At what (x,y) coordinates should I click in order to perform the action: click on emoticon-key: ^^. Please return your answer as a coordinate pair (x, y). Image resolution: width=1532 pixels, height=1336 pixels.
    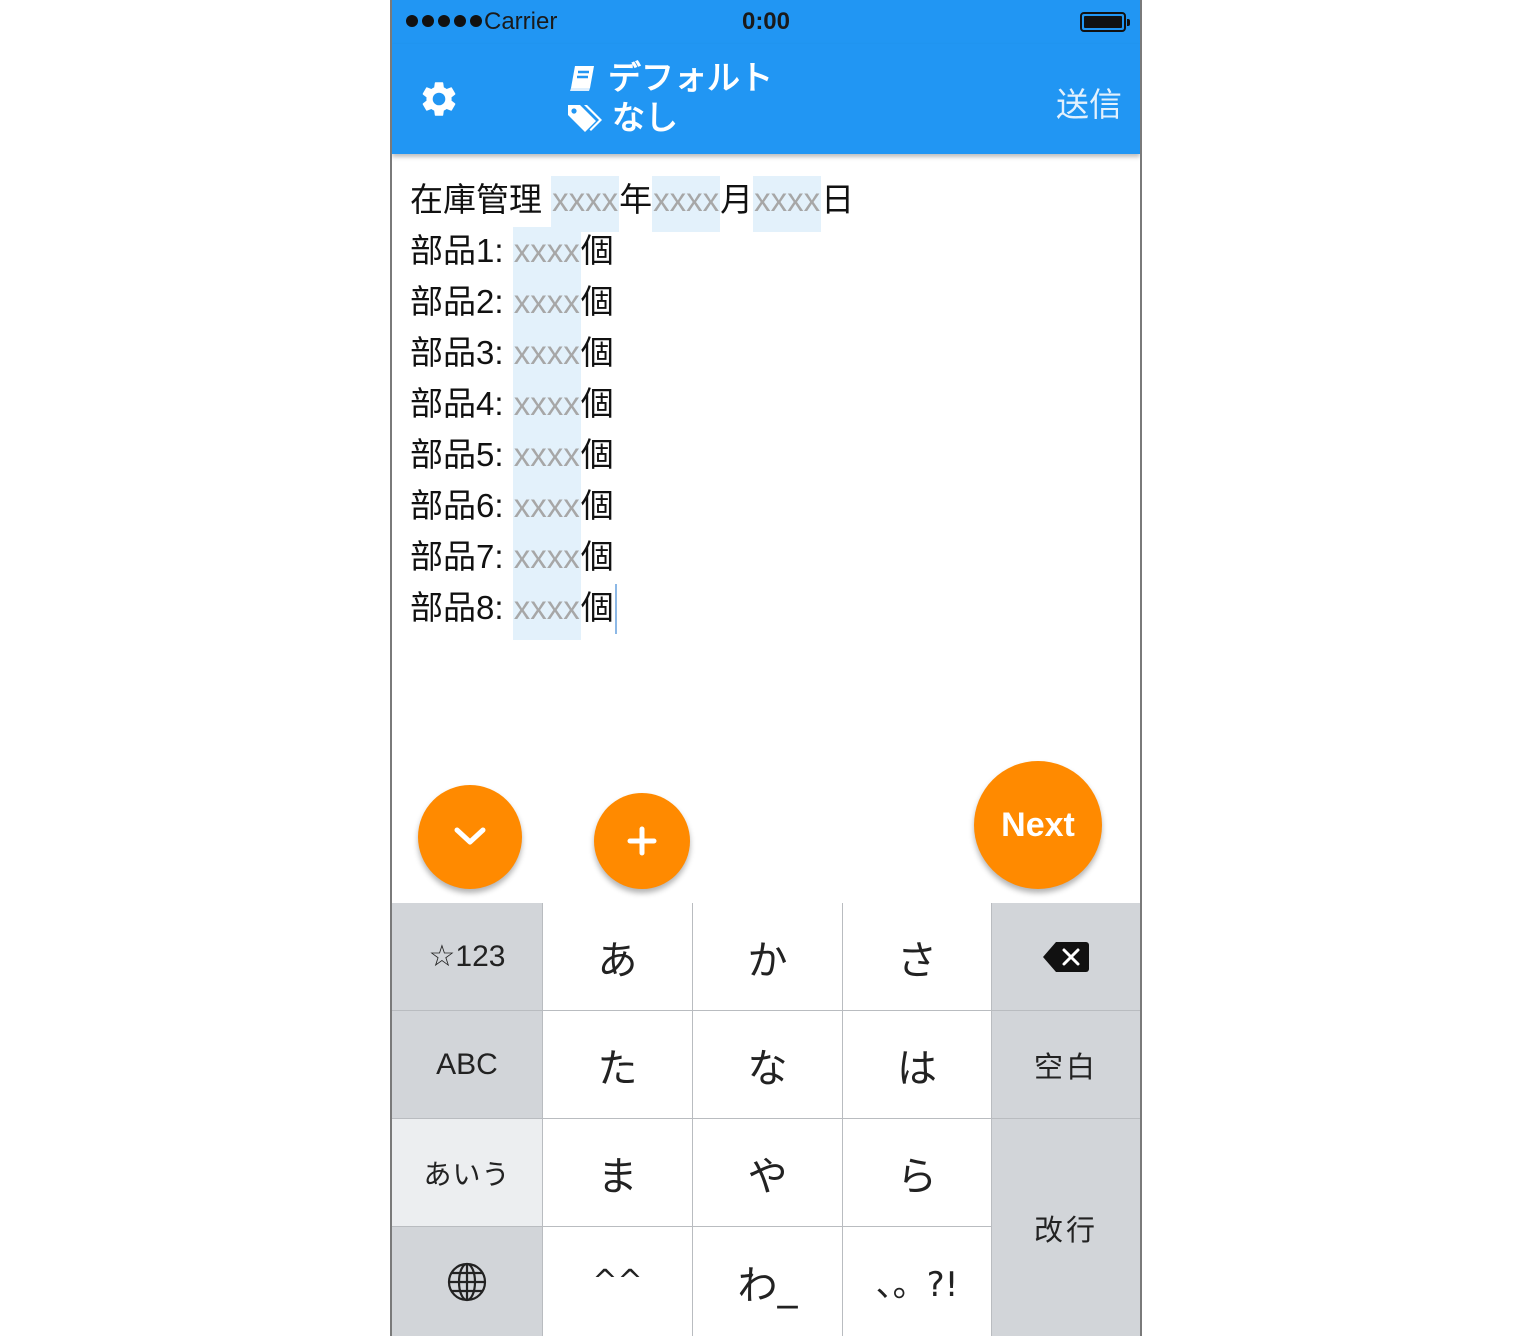
    Looking at the image, I should click on (617, 1281).